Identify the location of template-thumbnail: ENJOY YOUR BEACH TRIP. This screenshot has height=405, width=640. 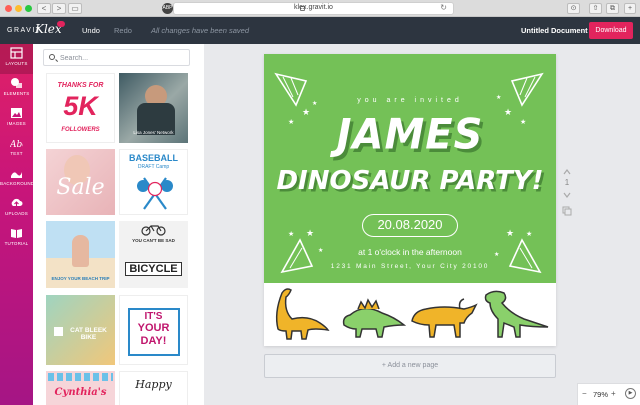
(80, 254).